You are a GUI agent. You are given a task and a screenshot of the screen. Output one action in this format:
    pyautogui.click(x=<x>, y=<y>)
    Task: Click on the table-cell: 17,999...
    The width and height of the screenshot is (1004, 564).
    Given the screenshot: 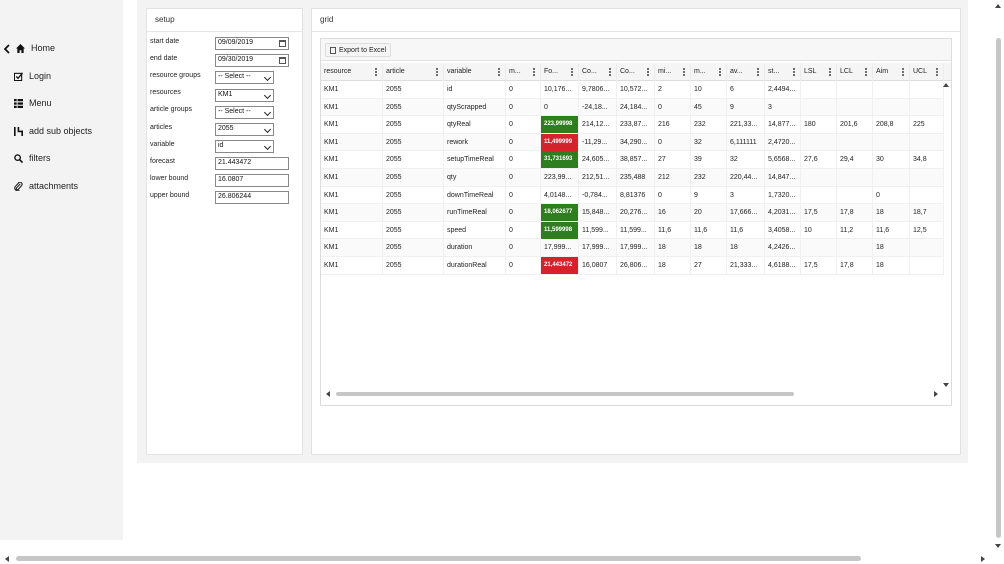 What is the action you would take?
    pyautogui.click(x=636, y=248)
    